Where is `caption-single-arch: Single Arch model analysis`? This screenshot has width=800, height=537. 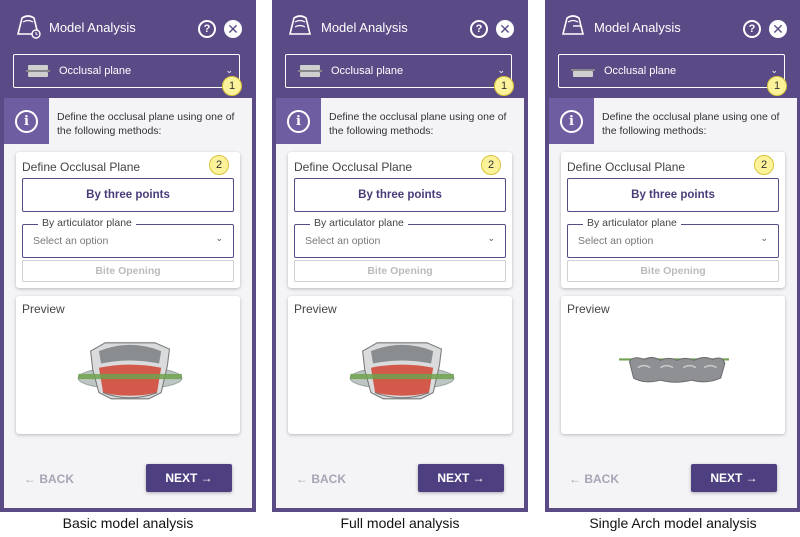 caption-single-arch: Single Arch model analysis is located at coordinates (673, 523).